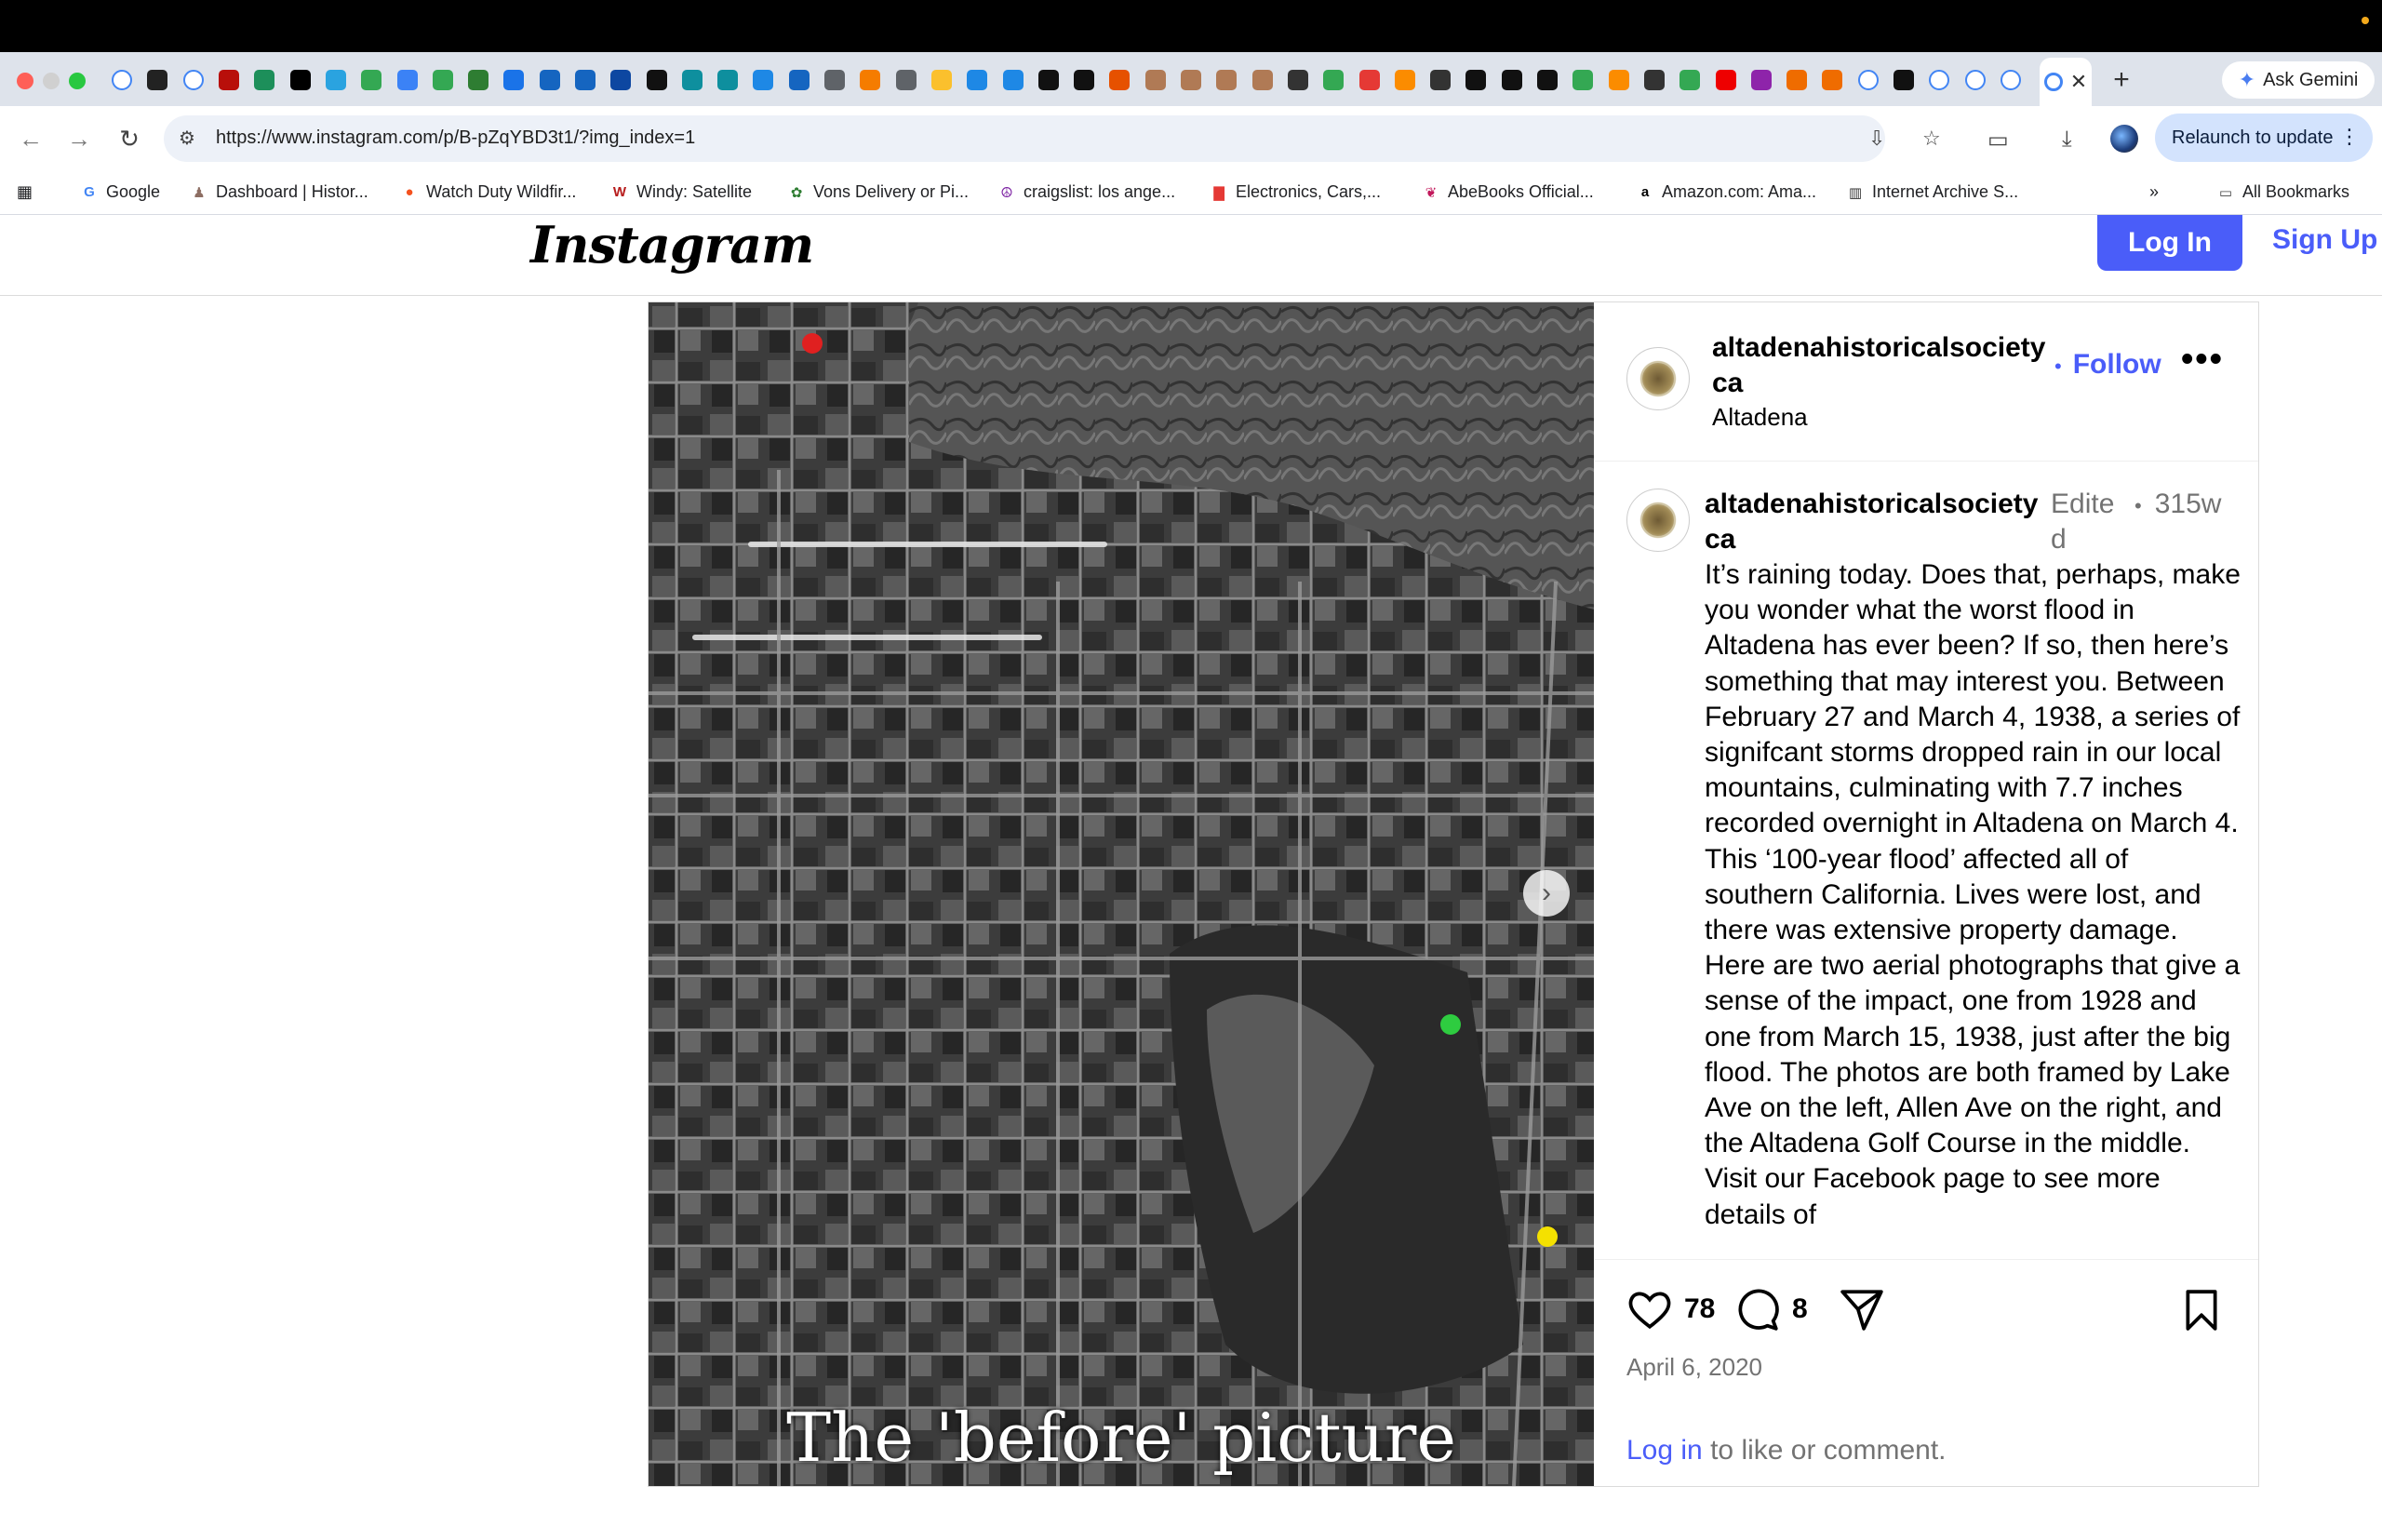  What do you see at coordinates (1876, 139) in the screenshot?
I see `install-app-icon: ⇩` at bounding box center [1876, 139].